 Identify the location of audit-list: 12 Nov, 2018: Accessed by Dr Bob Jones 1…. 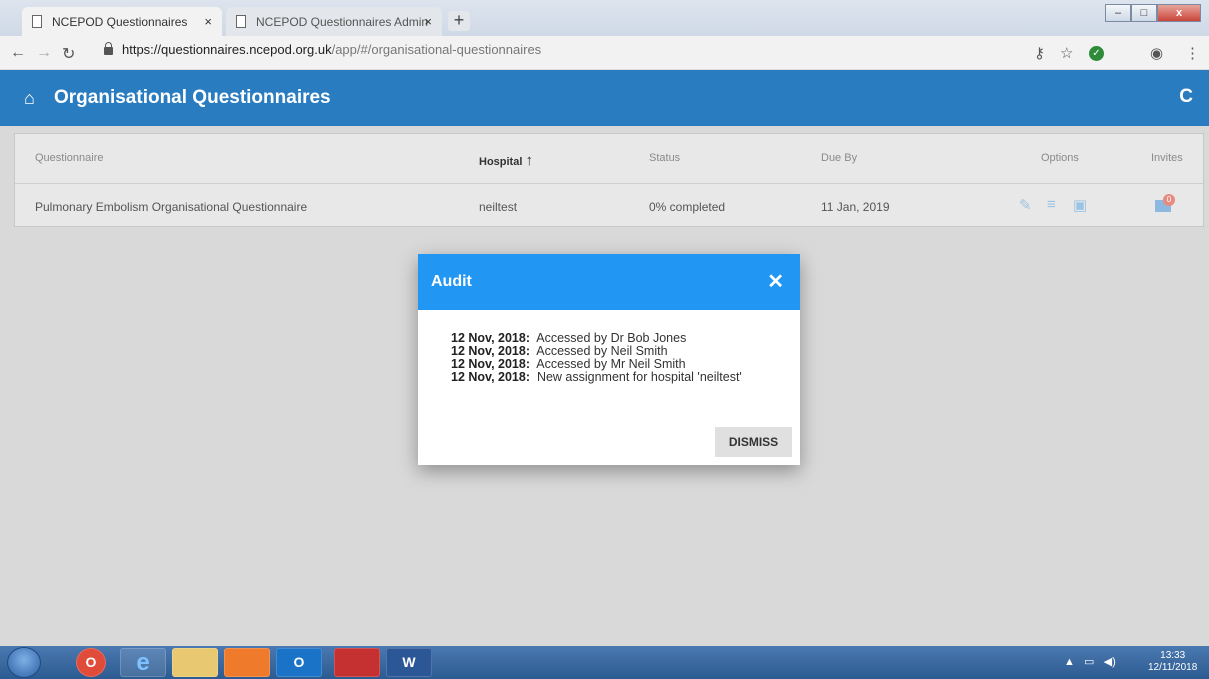
(596, 358).